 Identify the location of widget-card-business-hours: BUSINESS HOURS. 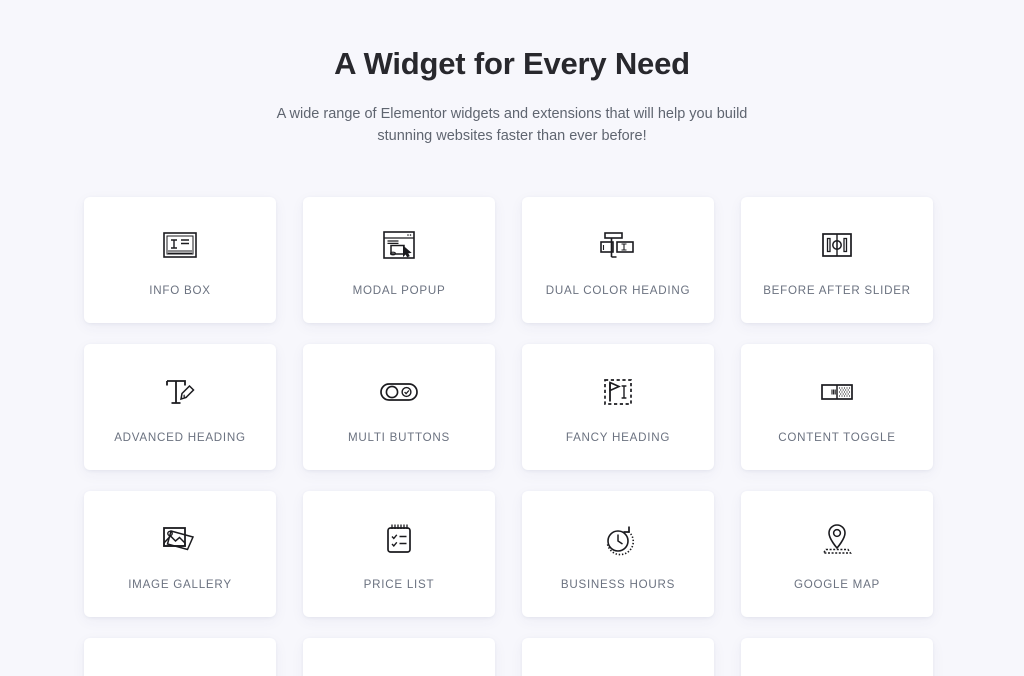
(618, 554).